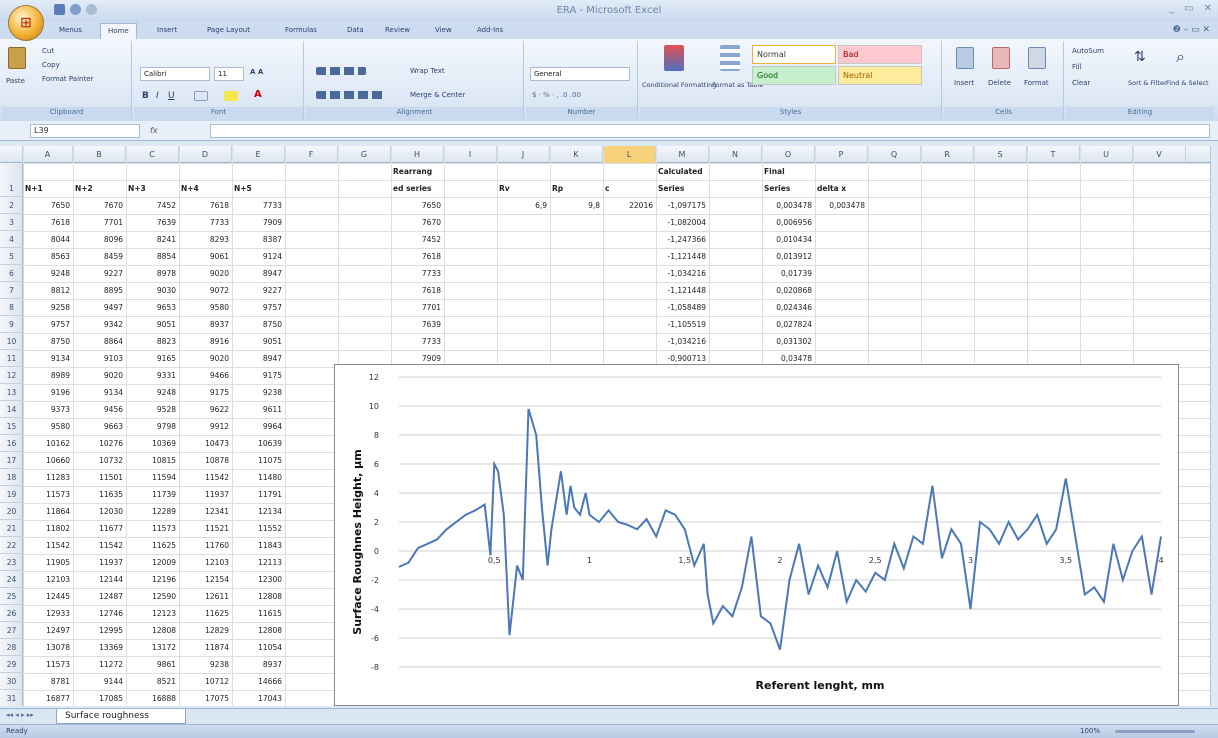 The width and height of the screenshot is (1218, 738). Describe the element at coordinates (629, 188) in the screenshot. I see `cell: c` at that location.